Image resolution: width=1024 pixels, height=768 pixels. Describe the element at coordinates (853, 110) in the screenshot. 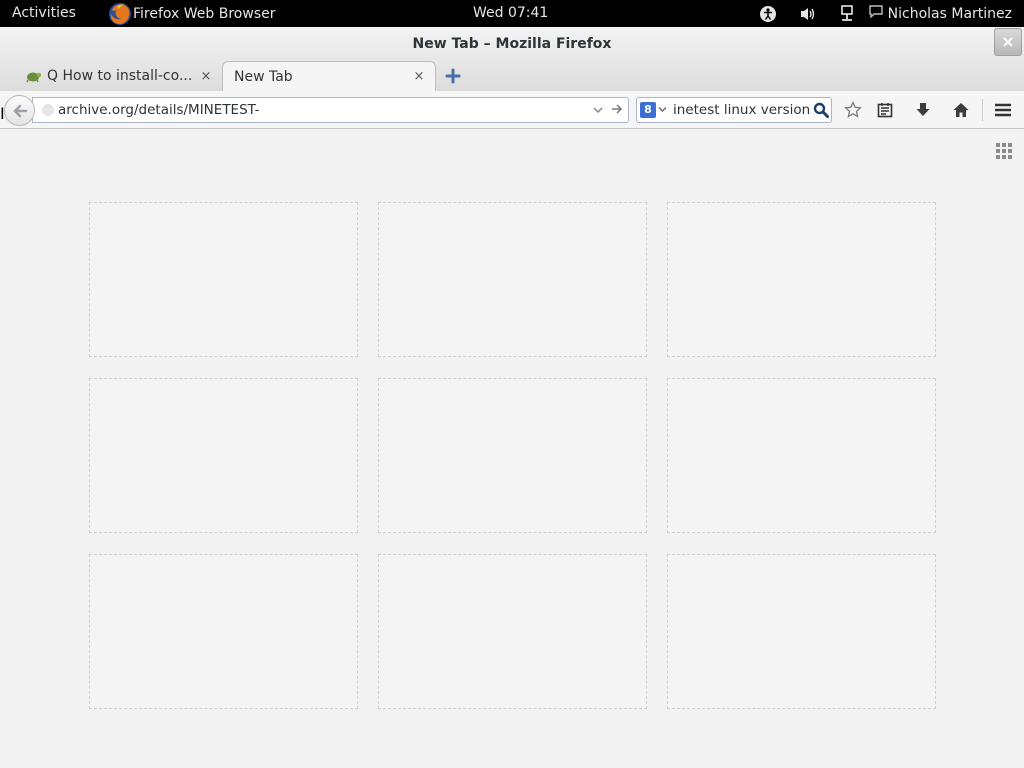

I see `bookmark-star-icon` at that location.